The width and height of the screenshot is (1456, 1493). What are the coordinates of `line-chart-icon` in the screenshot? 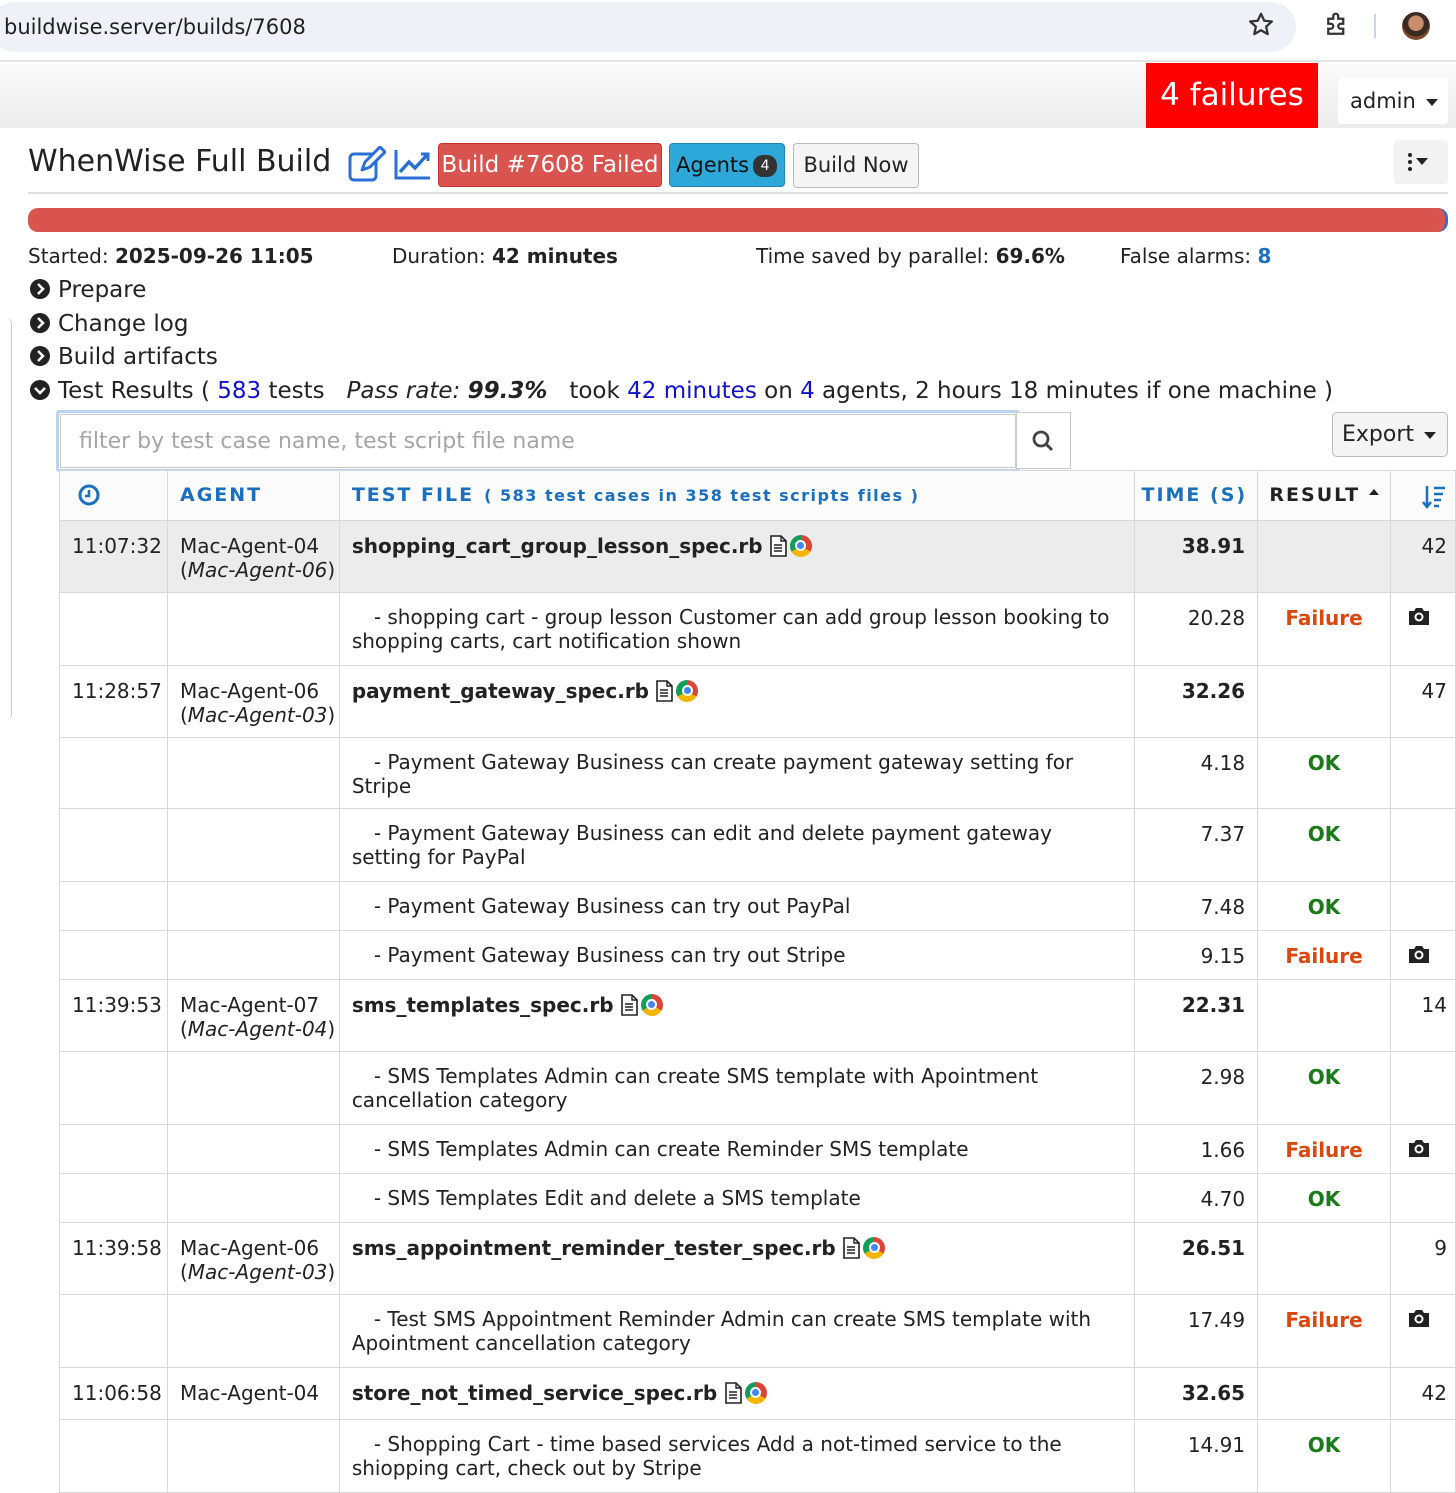 It's located at (413, 164).